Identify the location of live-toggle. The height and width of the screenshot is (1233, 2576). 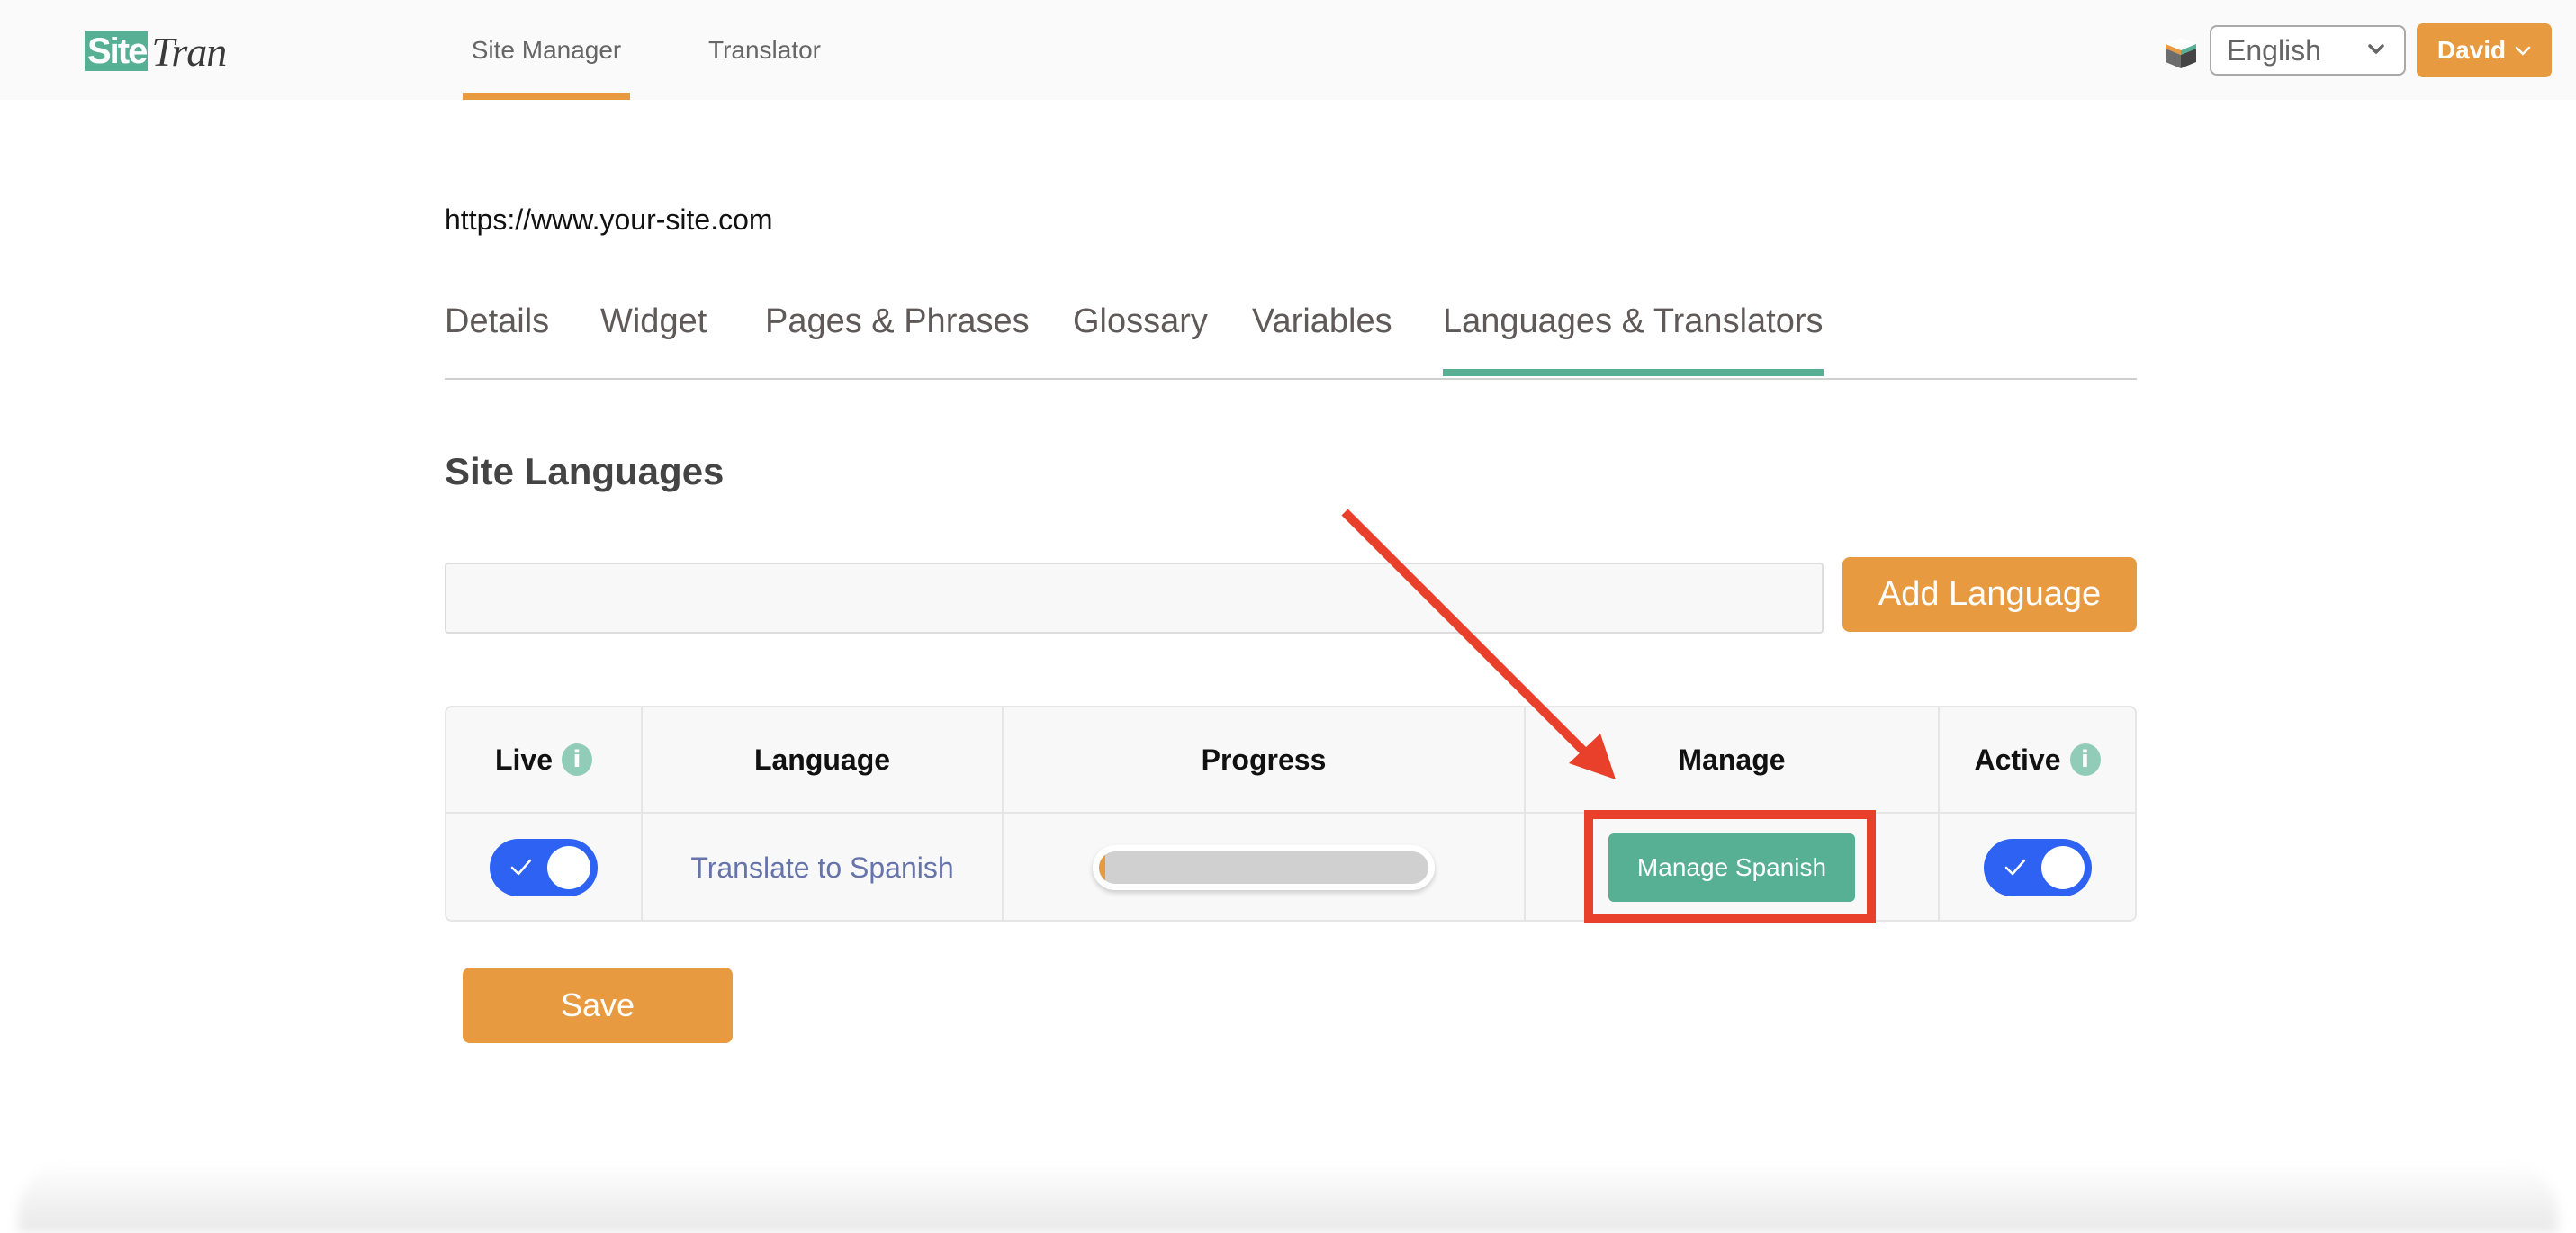
(544, 867).